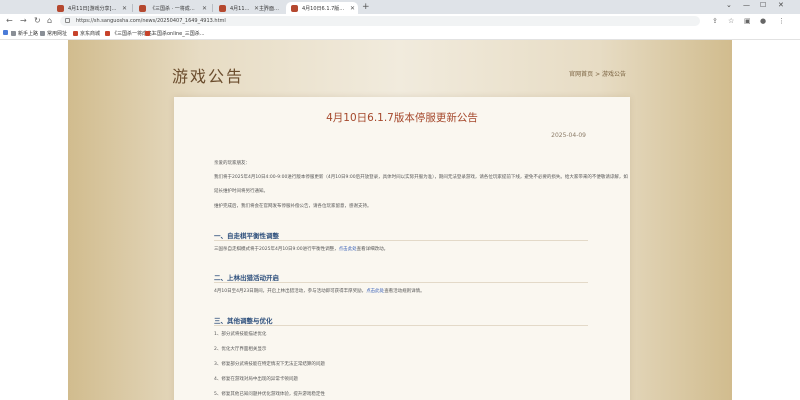 Image resolution: width=800 pixels, height=400 pixels. Describe the element at coordinates (208, 76) in the screenshot. I see `section-title: 游戏公告` at that location.